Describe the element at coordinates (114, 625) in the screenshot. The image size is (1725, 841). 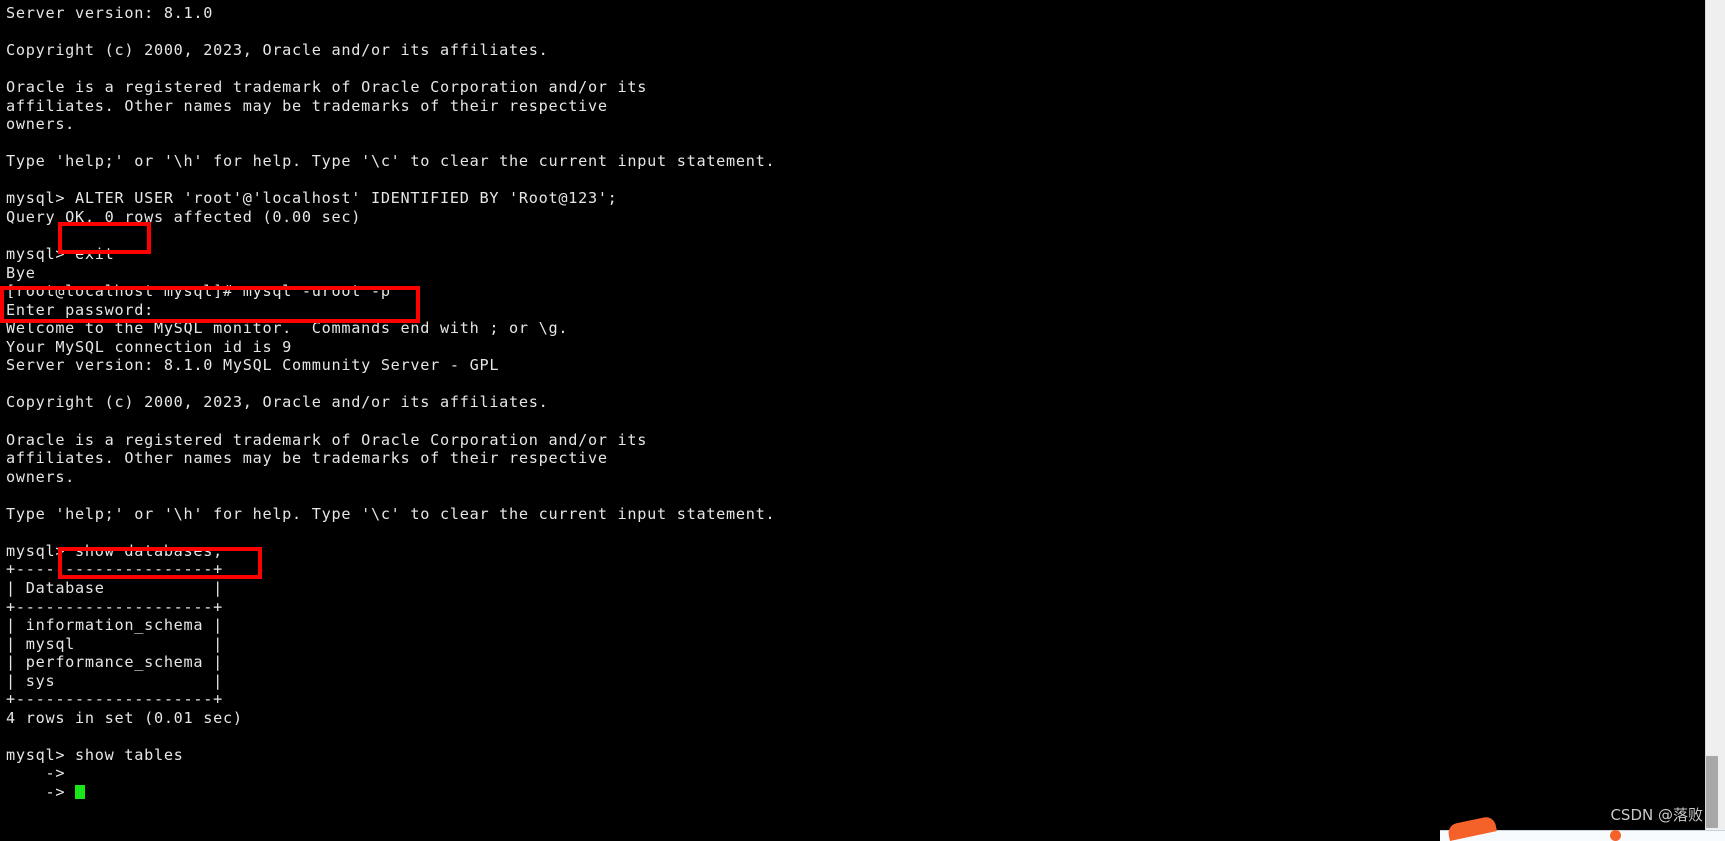
I see `terminal-line: | information_schema |` at that location.